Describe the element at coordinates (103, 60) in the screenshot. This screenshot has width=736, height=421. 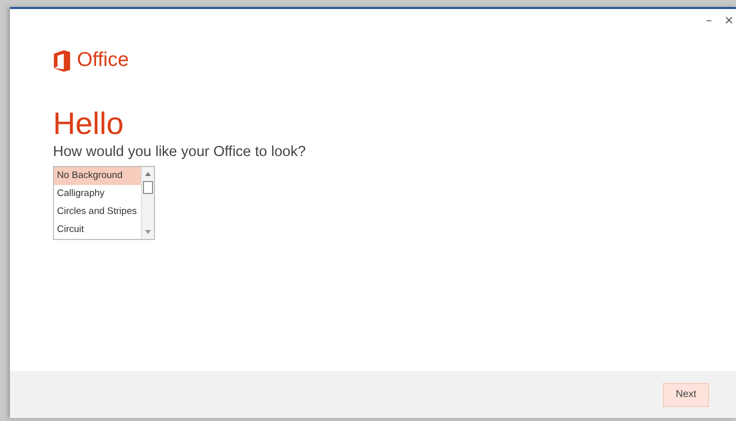
I see `brand-name: Office` at that location.